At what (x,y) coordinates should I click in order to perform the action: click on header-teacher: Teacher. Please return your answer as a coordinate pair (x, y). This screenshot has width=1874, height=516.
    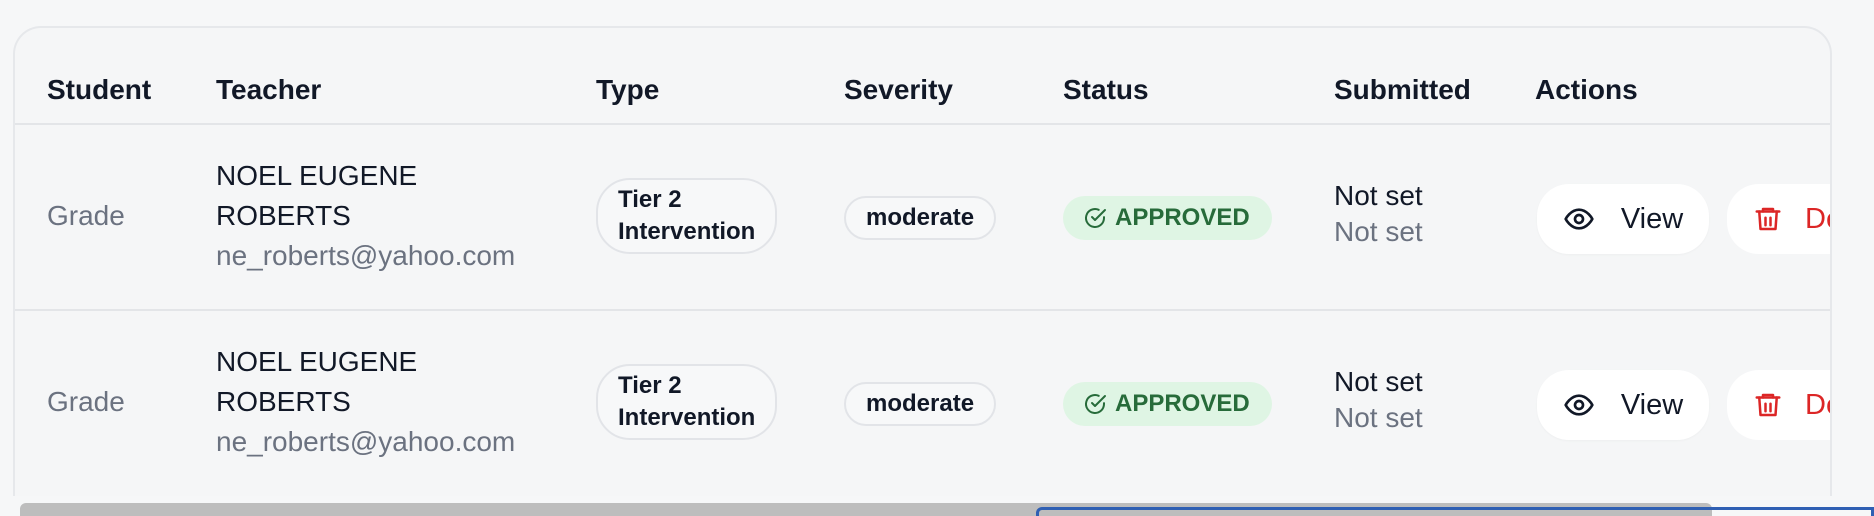
    Looking at the image, I should click on (269, 89).